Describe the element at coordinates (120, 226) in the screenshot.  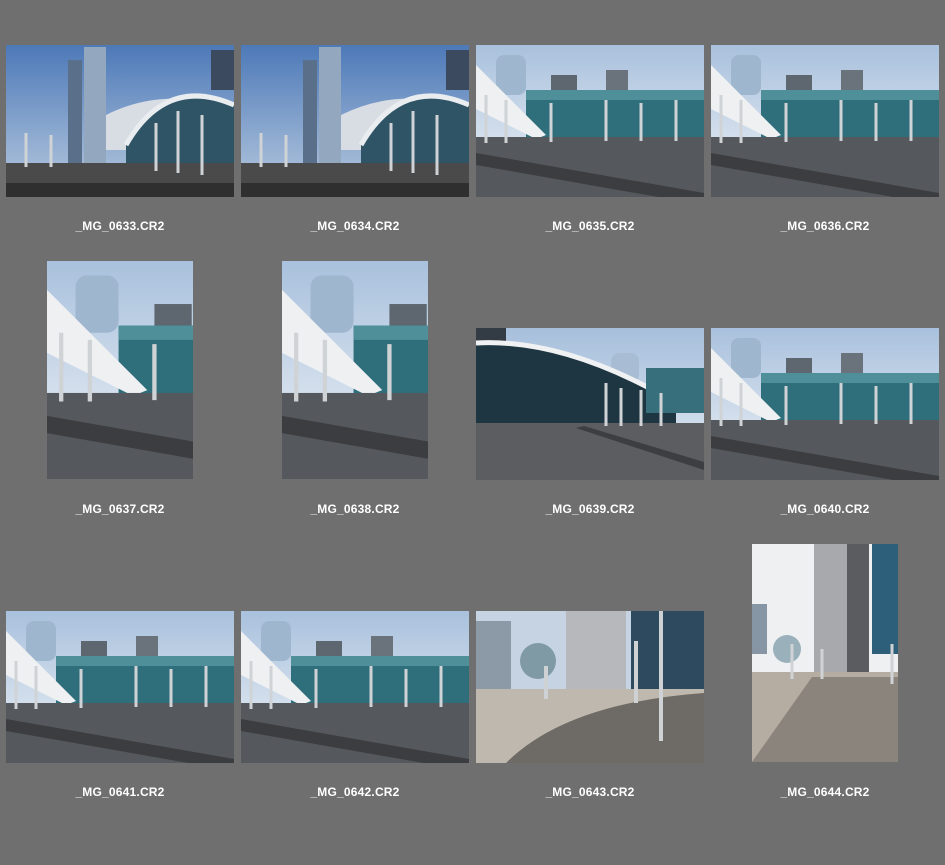
I see `filename-label: _MG_0633.CR2` at that location.